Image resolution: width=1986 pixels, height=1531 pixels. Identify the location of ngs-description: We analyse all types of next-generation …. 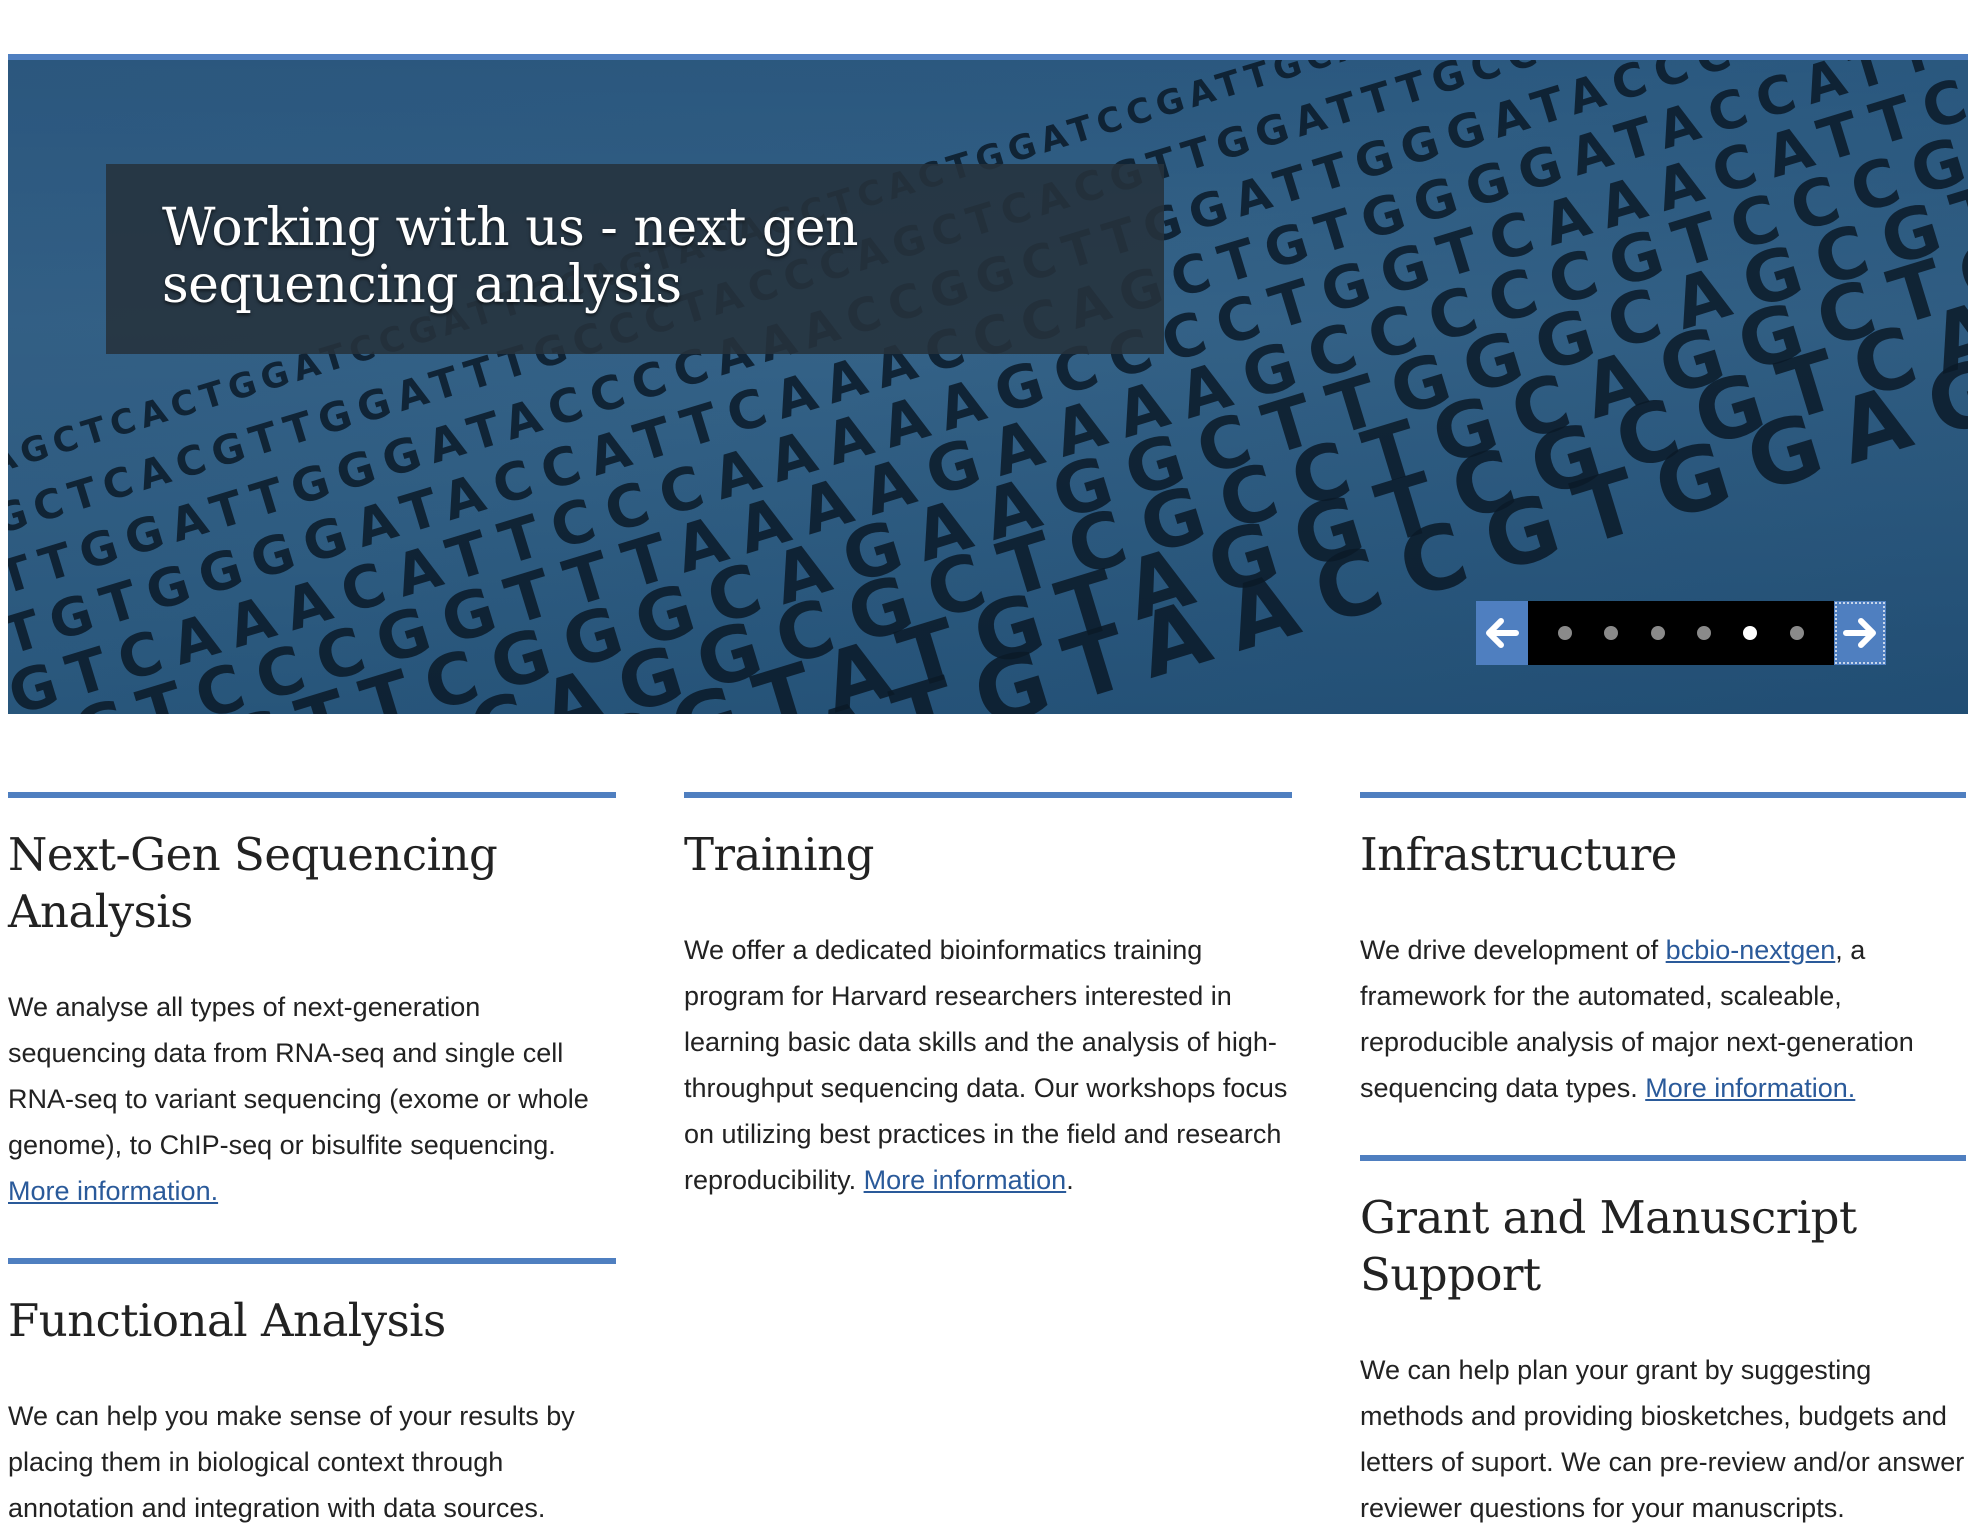
(298, 1076).